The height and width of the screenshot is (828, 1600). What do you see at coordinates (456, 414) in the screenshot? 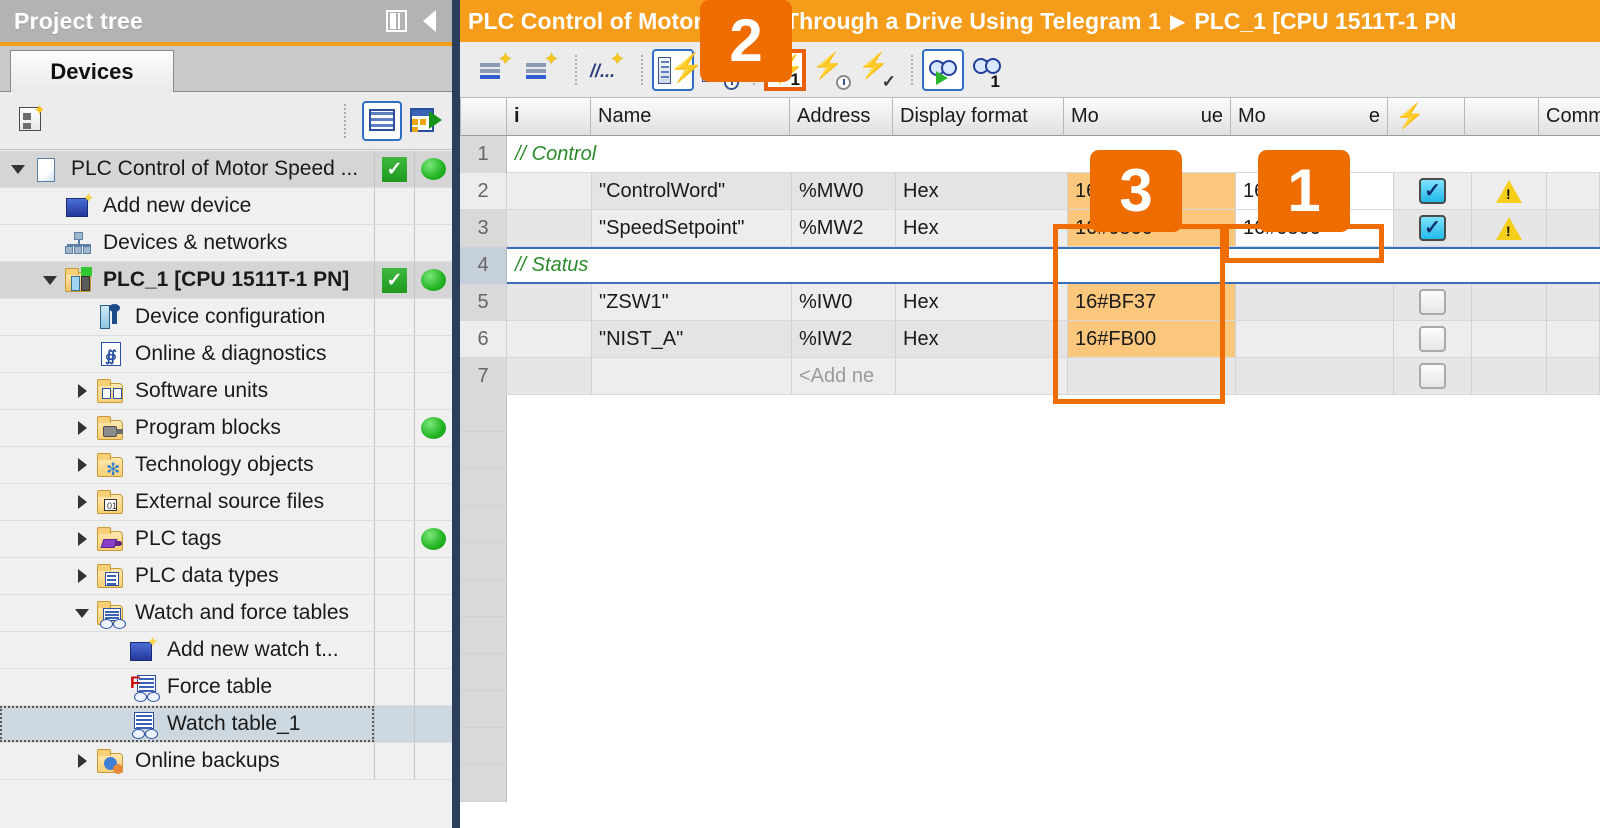
I see `panel-splitter` at bounding box center [456, 414].